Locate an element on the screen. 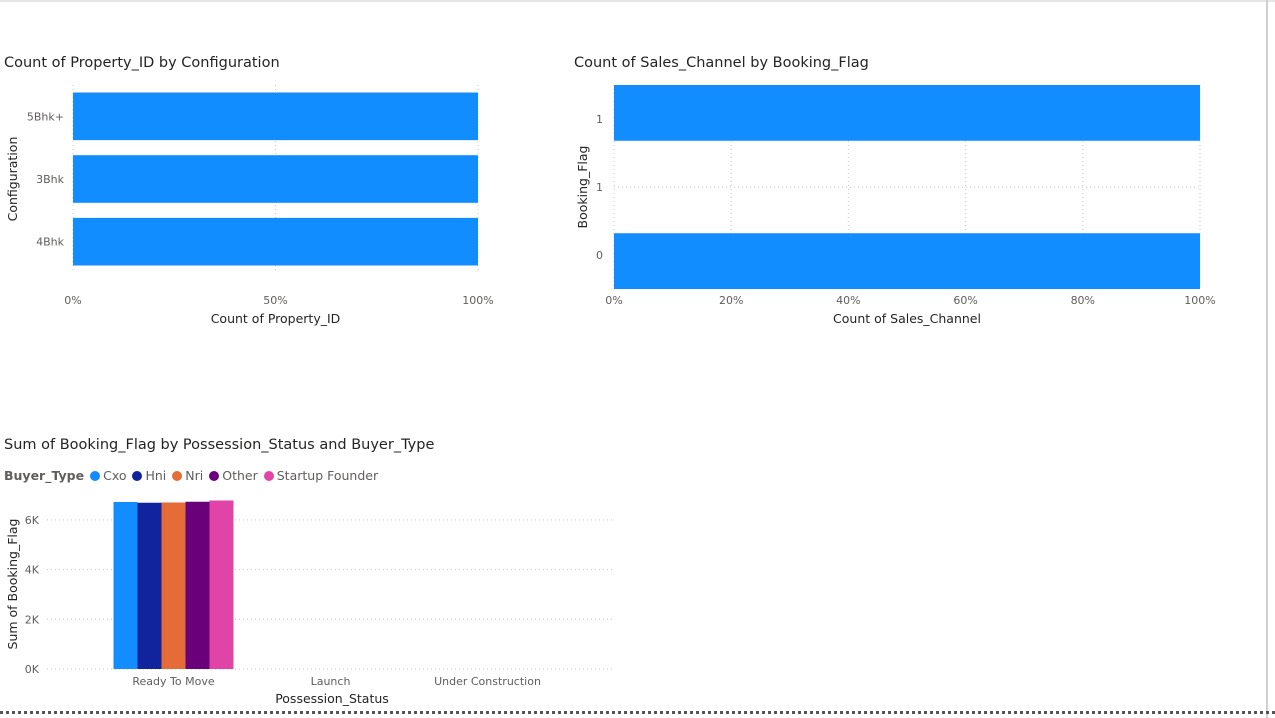  x-axis-title: Possession_Status is located at coordinates (332, 698).